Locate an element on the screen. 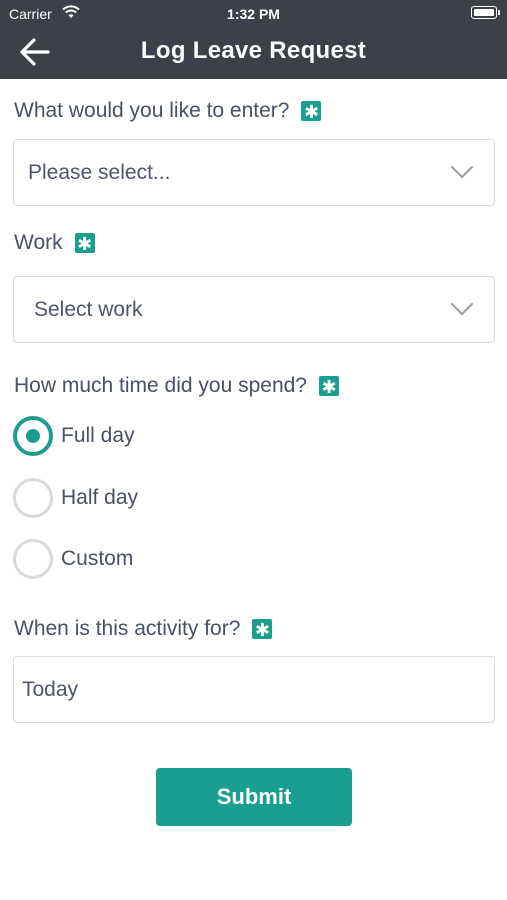 This screenshot has width=507, height=900. radio-label: Half day is located at coordinates (100, 497).